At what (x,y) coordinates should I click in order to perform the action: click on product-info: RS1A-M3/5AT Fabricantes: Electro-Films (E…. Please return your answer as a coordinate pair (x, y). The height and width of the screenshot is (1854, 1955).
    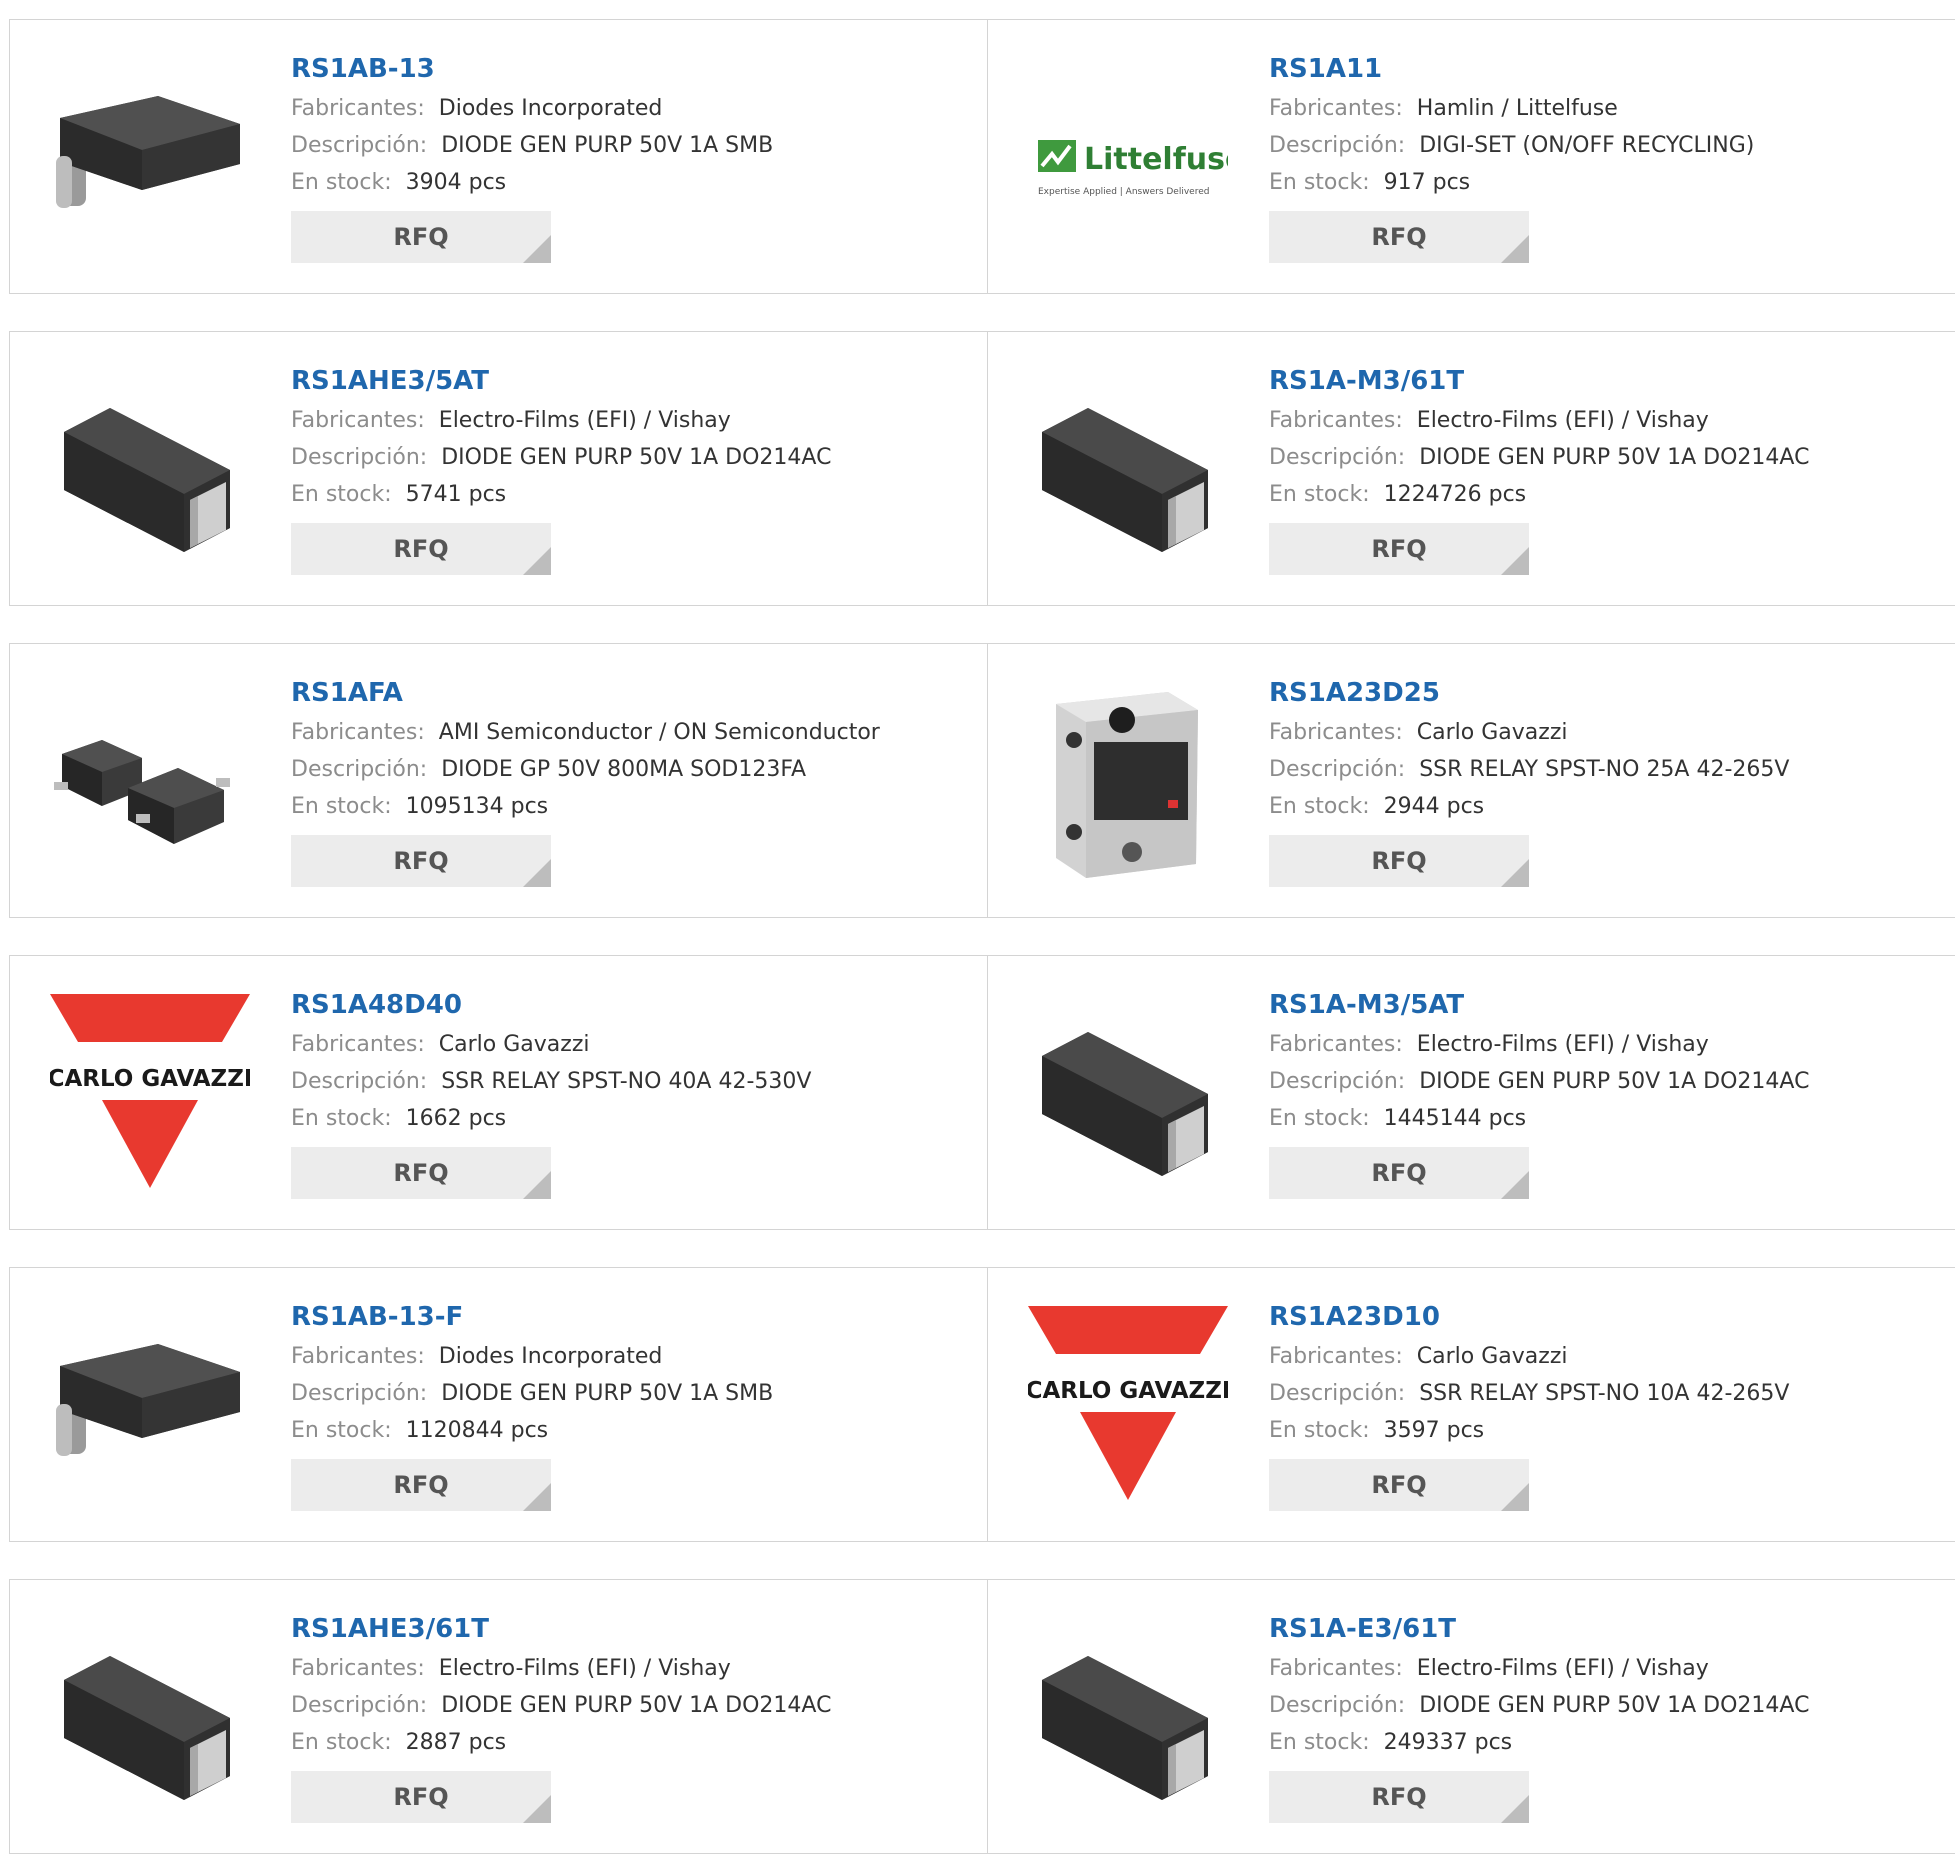
    Looking at the image, I should click on (1599, 1091).